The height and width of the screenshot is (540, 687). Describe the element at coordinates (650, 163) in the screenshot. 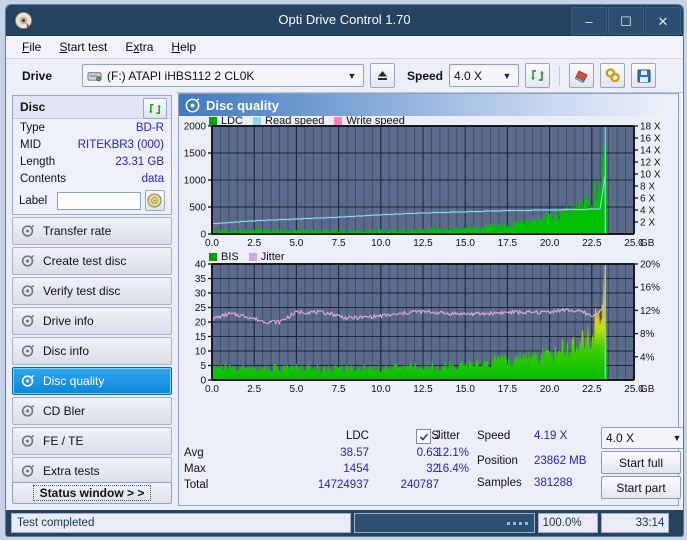

I see `svg-text: 12 X` at that location.